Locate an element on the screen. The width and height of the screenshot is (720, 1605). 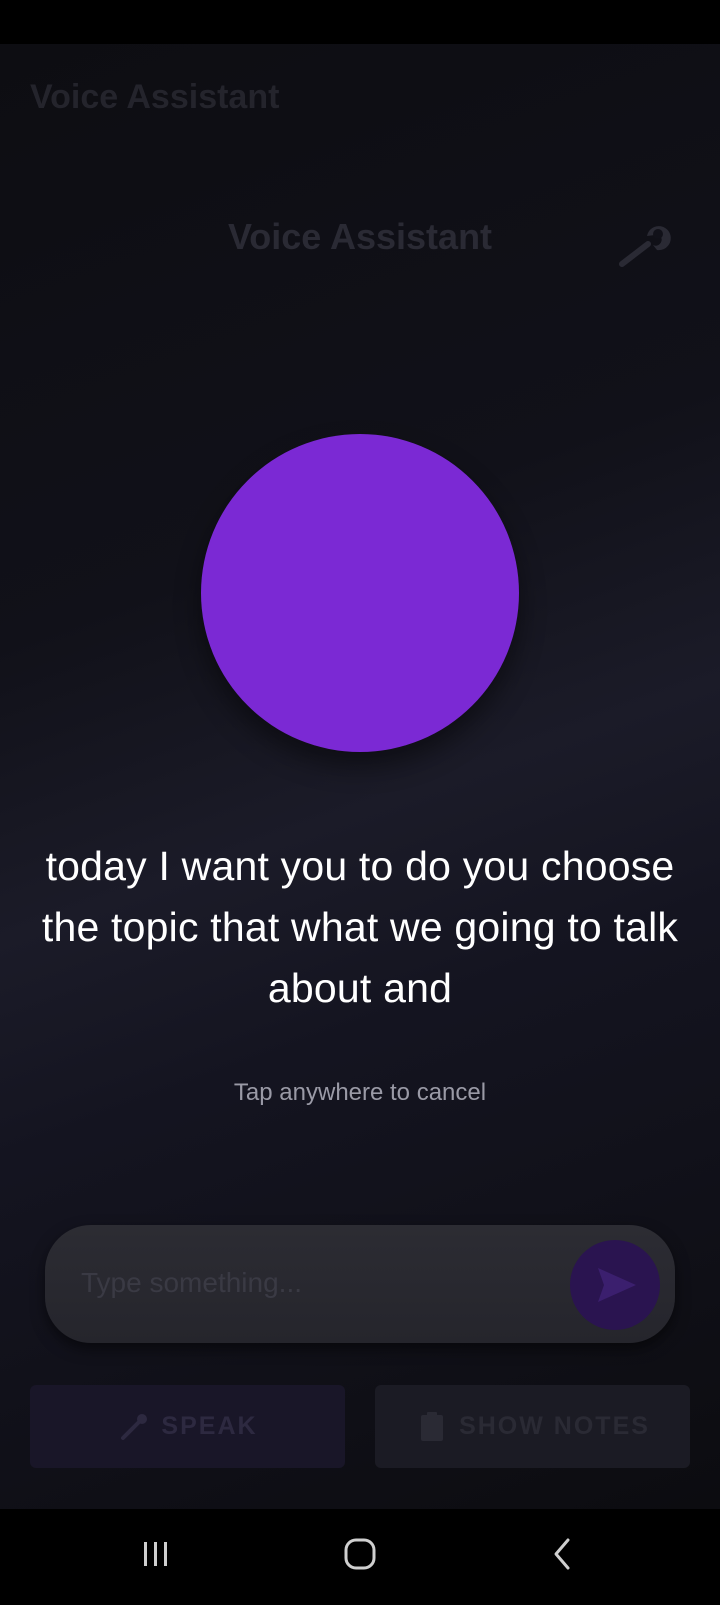
speak-button: SPEAK is located at coordinates (187, 1426).